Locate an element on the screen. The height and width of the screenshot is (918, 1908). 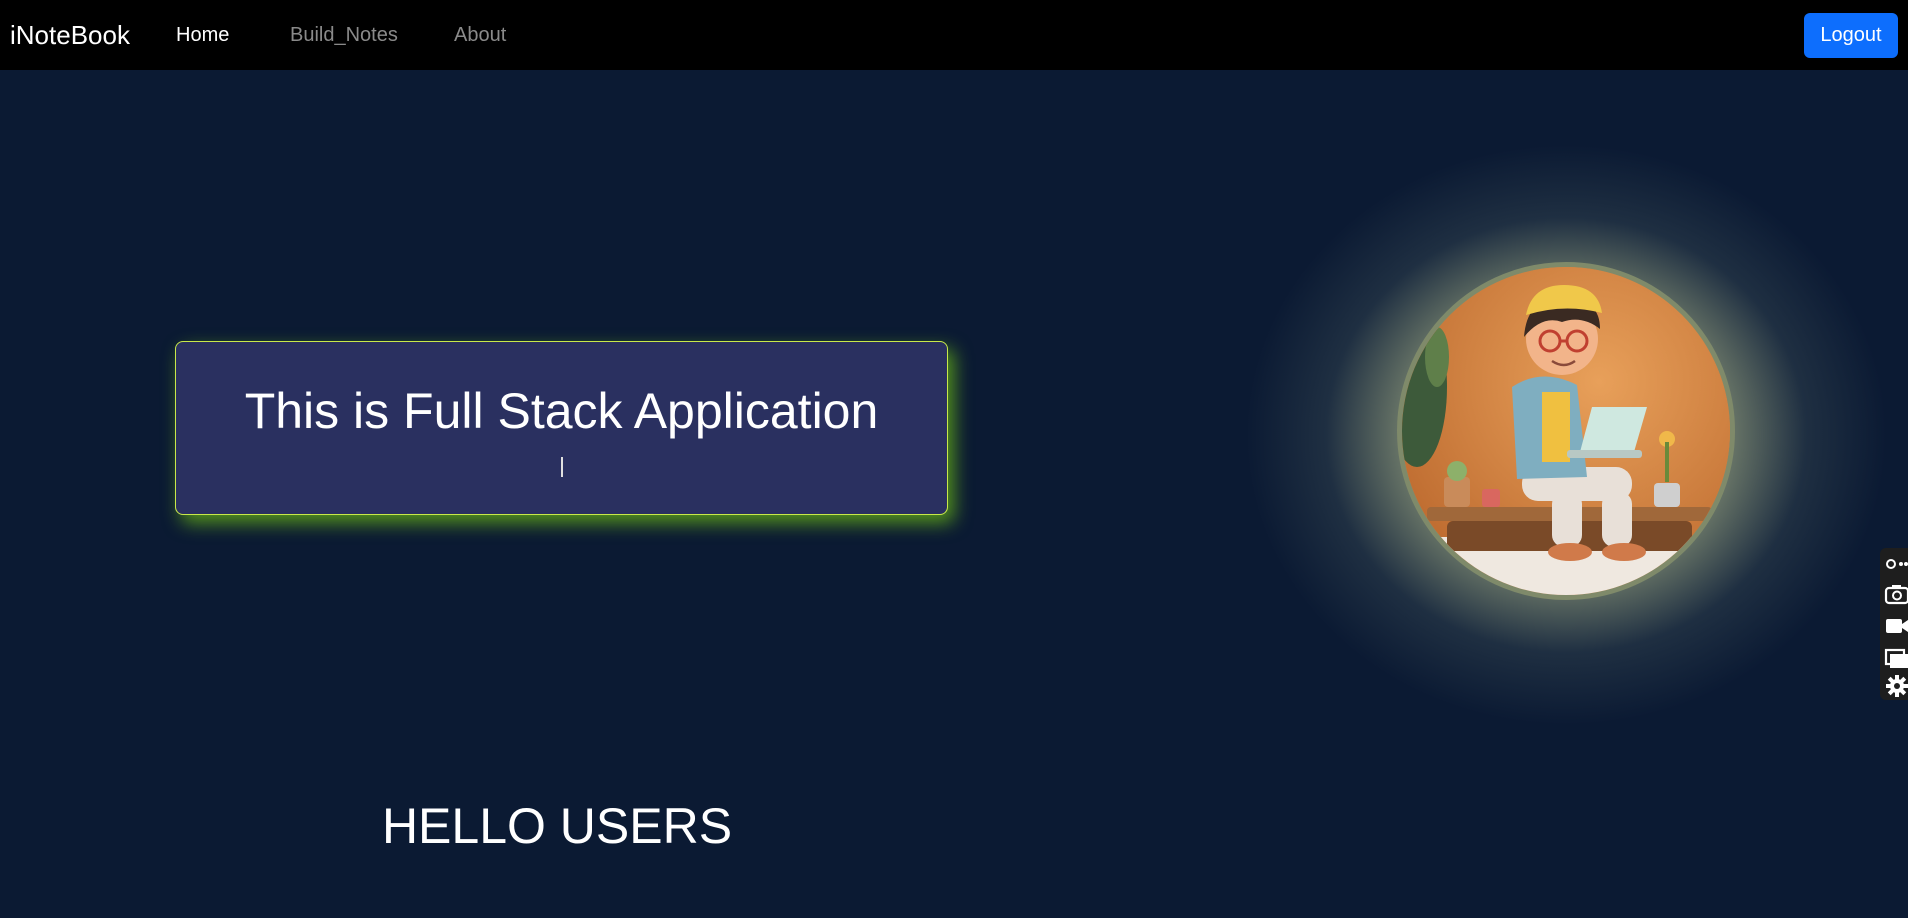
hero-title: This is Full Stack Application is located at coordinates (561, 411).